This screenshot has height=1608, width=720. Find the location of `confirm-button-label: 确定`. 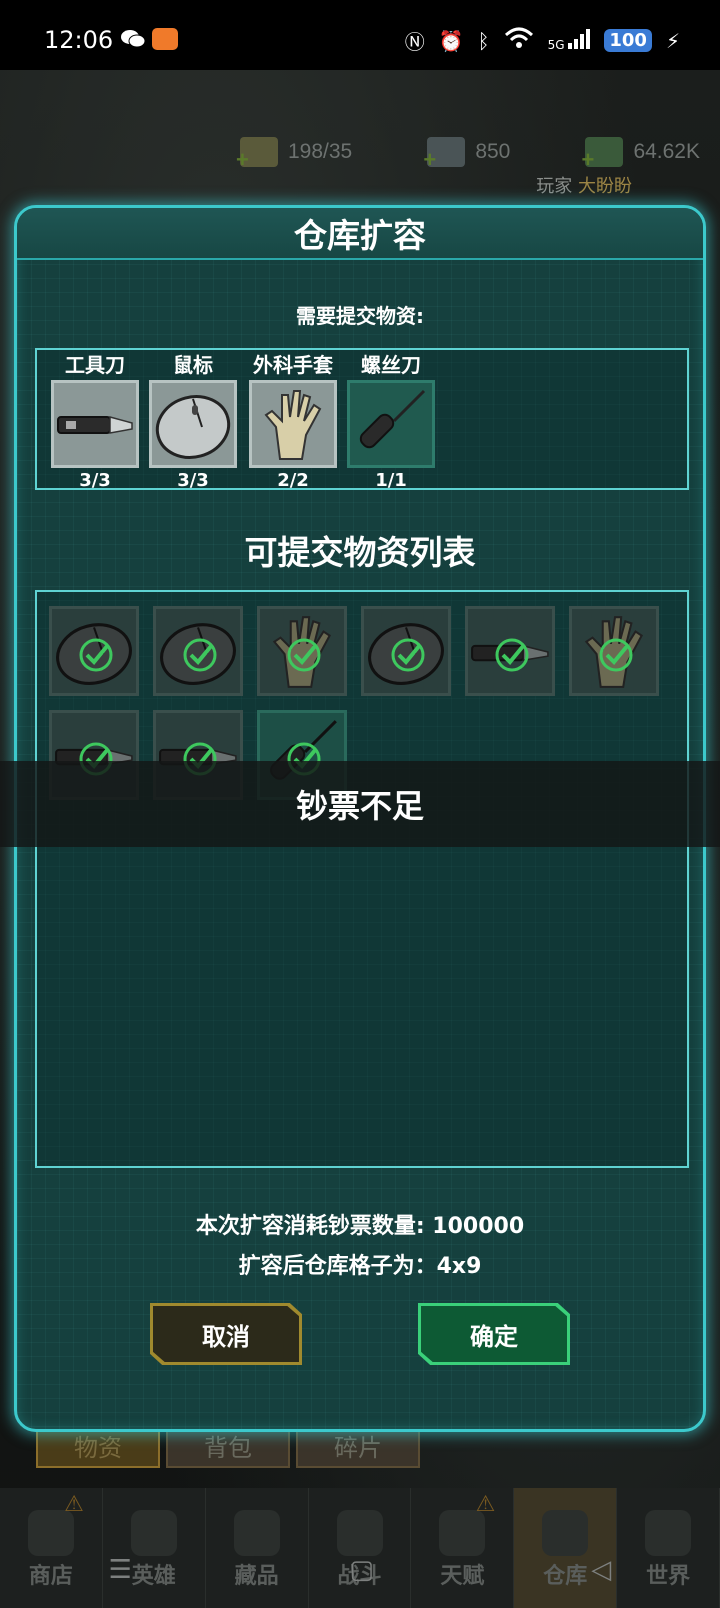

confirm-button-label: 确定 is located at coordinates (494, 1336).